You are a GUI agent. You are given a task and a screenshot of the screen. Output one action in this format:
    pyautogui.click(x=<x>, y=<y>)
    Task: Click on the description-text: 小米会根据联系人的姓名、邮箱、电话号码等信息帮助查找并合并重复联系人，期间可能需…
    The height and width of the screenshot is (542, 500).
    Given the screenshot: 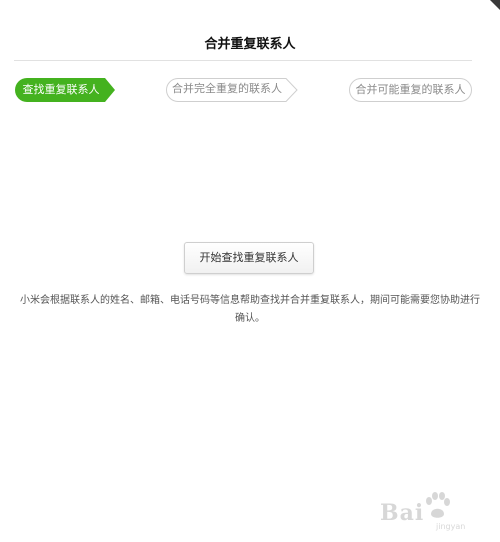 What is the action you would take?
    pyautogui.click(x=250, y=309)
    